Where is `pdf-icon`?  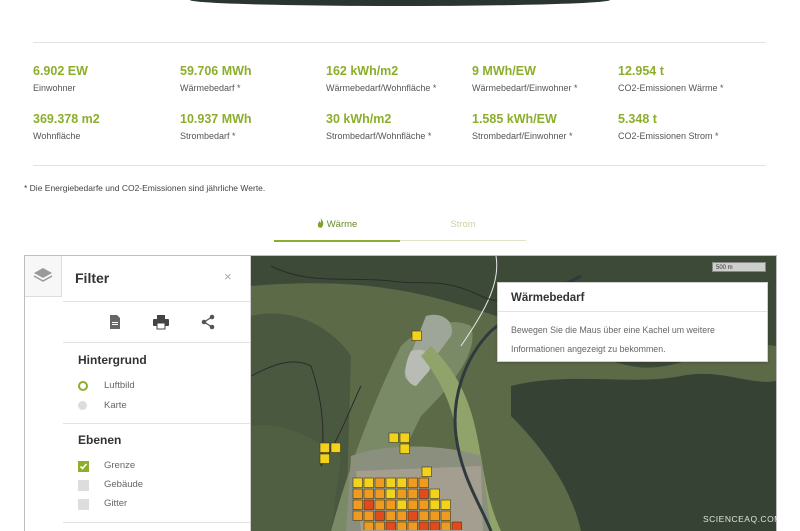
pdf-icon is located at coordinates (115, 322).